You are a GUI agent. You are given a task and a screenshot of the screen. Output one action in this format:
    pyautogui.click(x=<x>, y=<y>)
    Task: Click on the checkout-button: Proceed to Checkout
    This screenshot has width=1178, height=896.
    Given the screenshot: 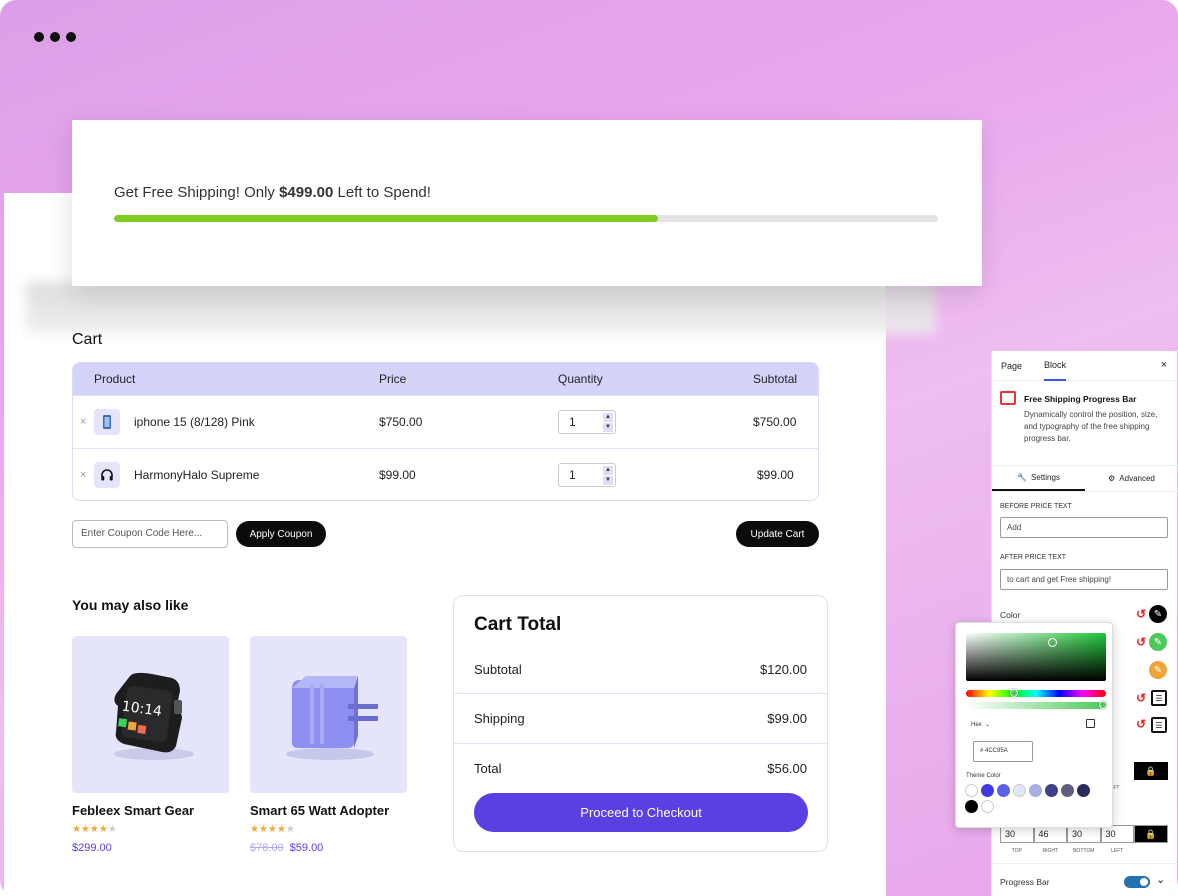 What is the action you would take?
    pyautogui.click(x=641, y=812)
    